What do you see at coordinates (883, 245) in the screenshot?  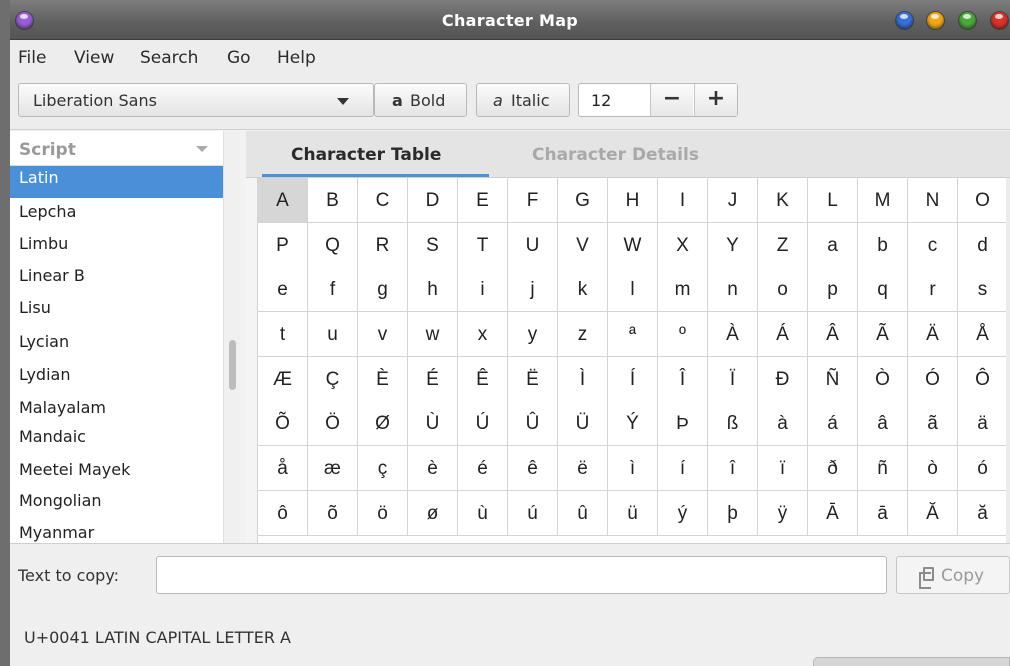 I see `char-cell: b` at bounding box center [883, 245].